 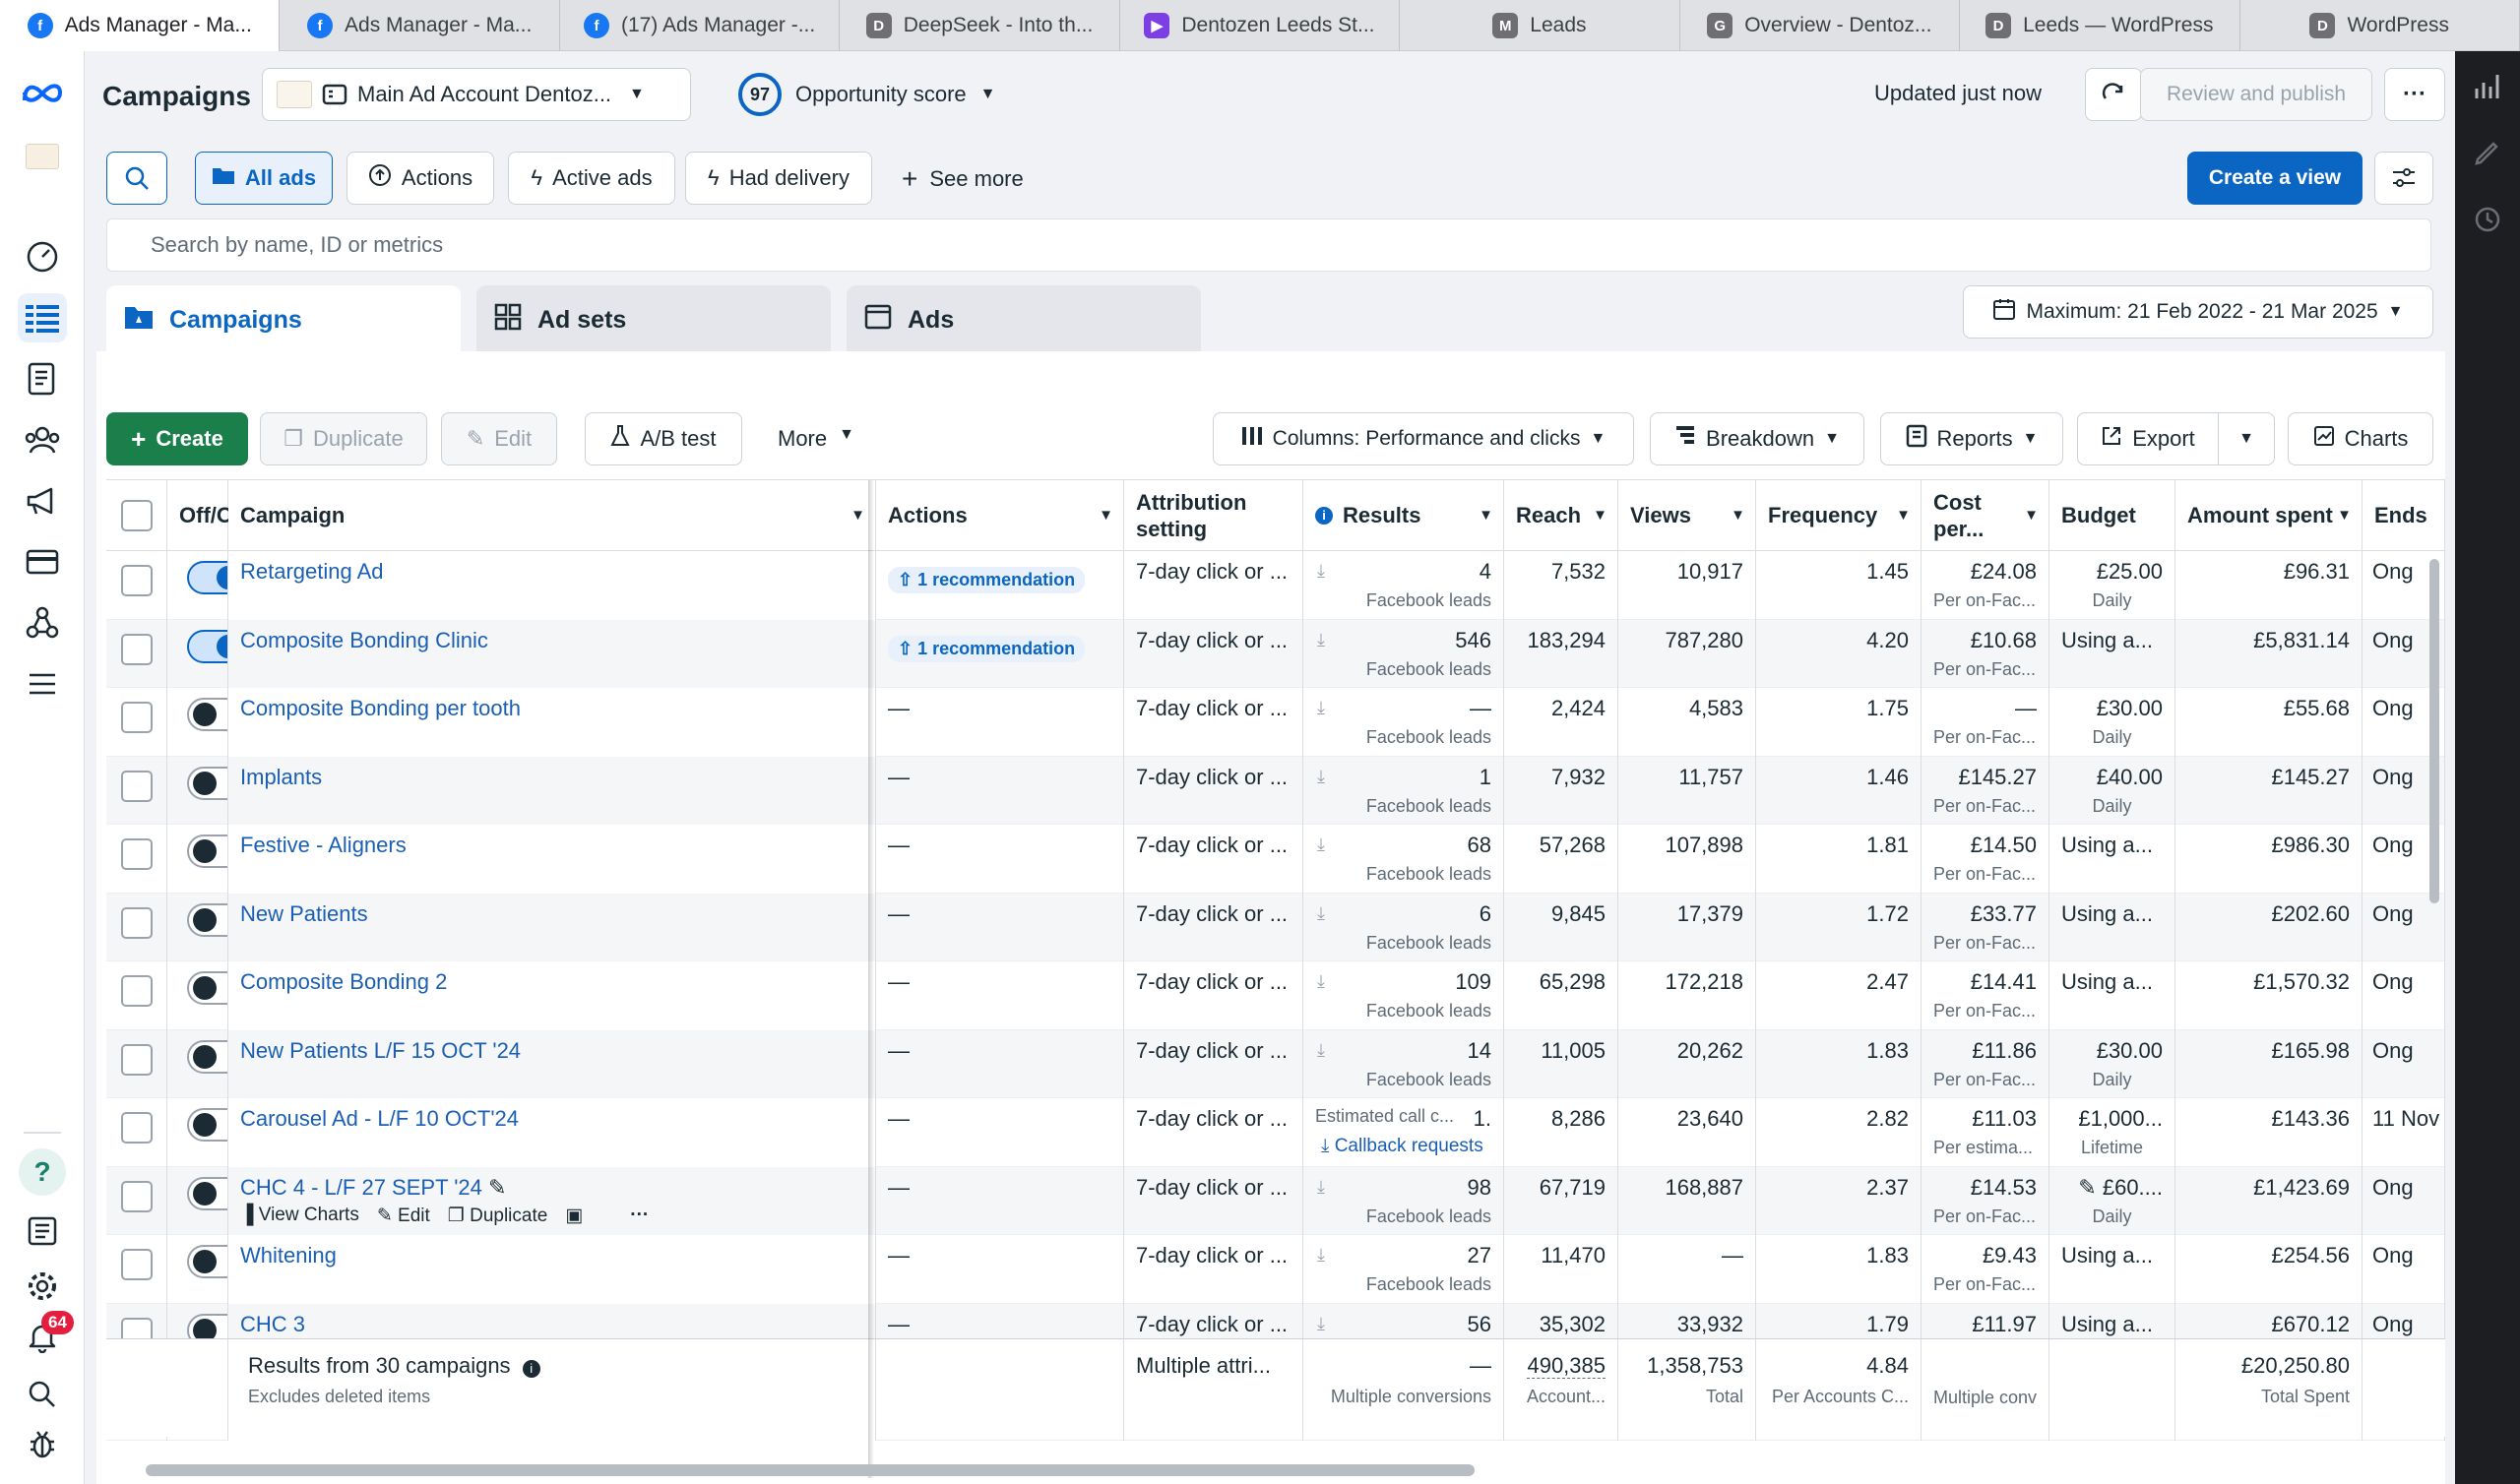 I want to click on column-header-campaign: Campaign ▼, so click(x=552, y=516).